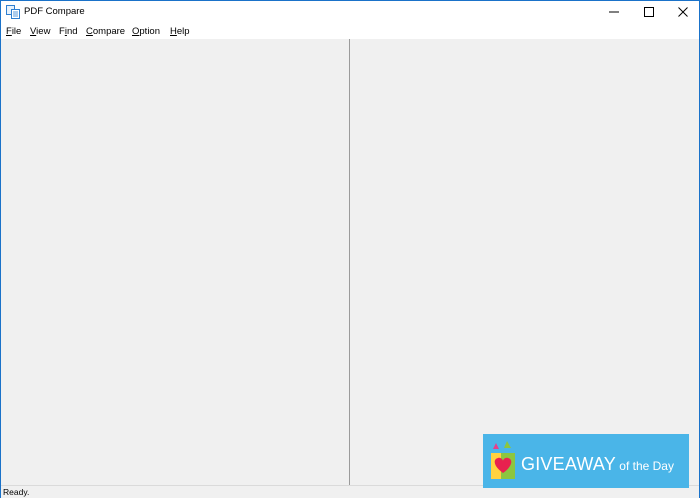 This screenshot has height=498, width=700. What do you see at coordinates (13, 12) in the screenshot?
I see `pdf-compare-app-icon` at bounding box center [13, 12].